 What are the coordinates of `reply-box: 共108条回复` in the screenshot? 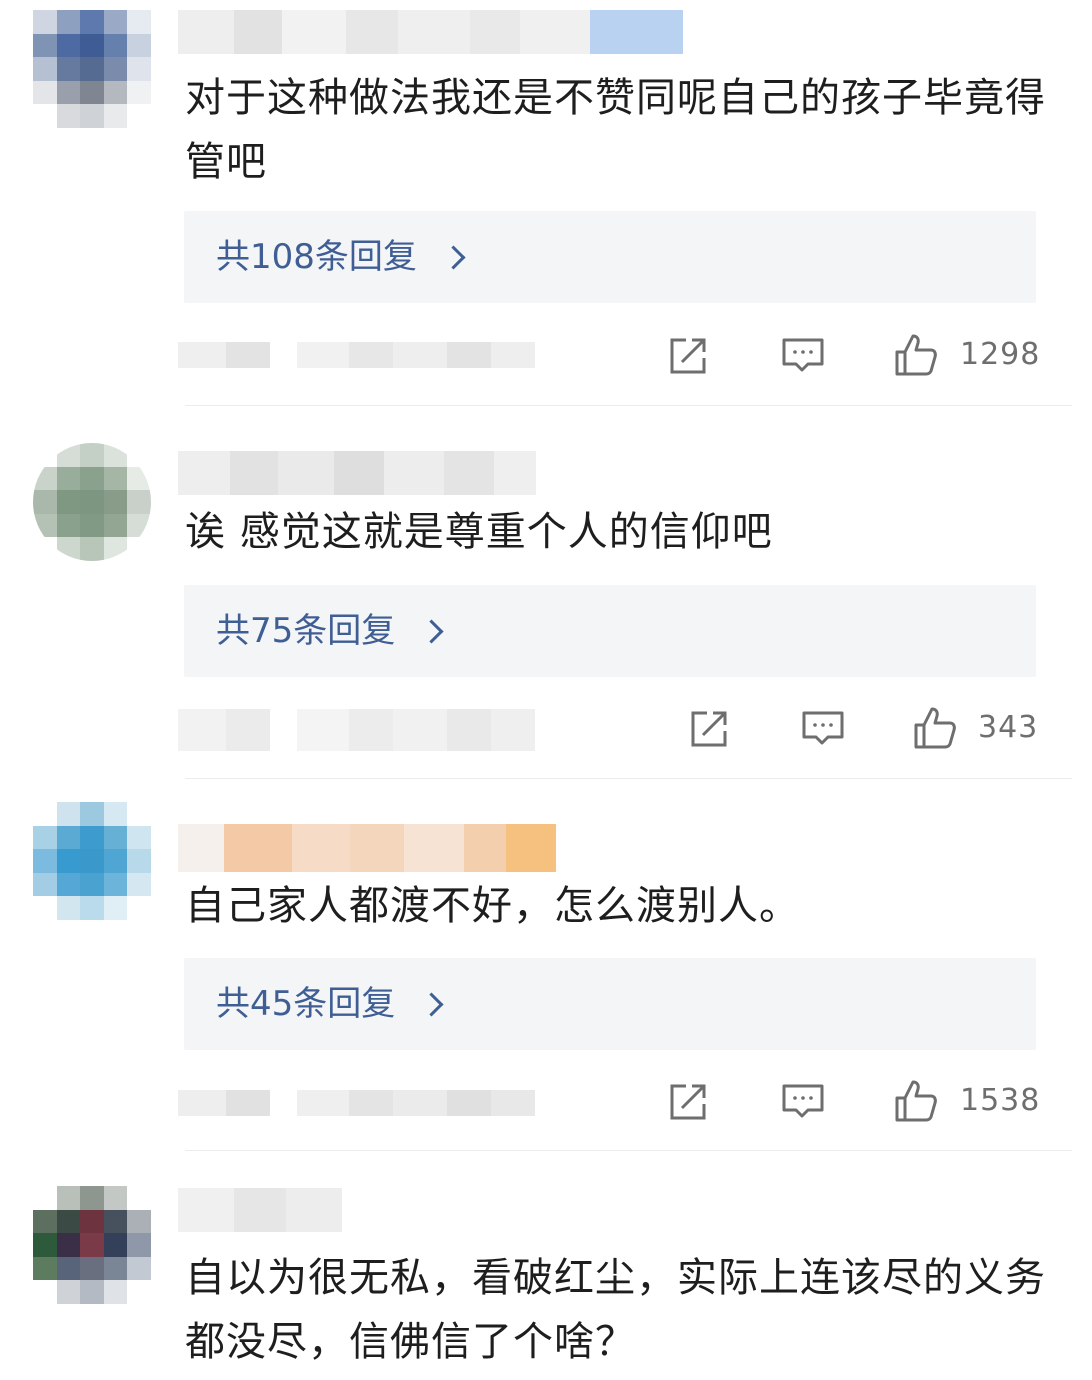 It's located at (610, 257).